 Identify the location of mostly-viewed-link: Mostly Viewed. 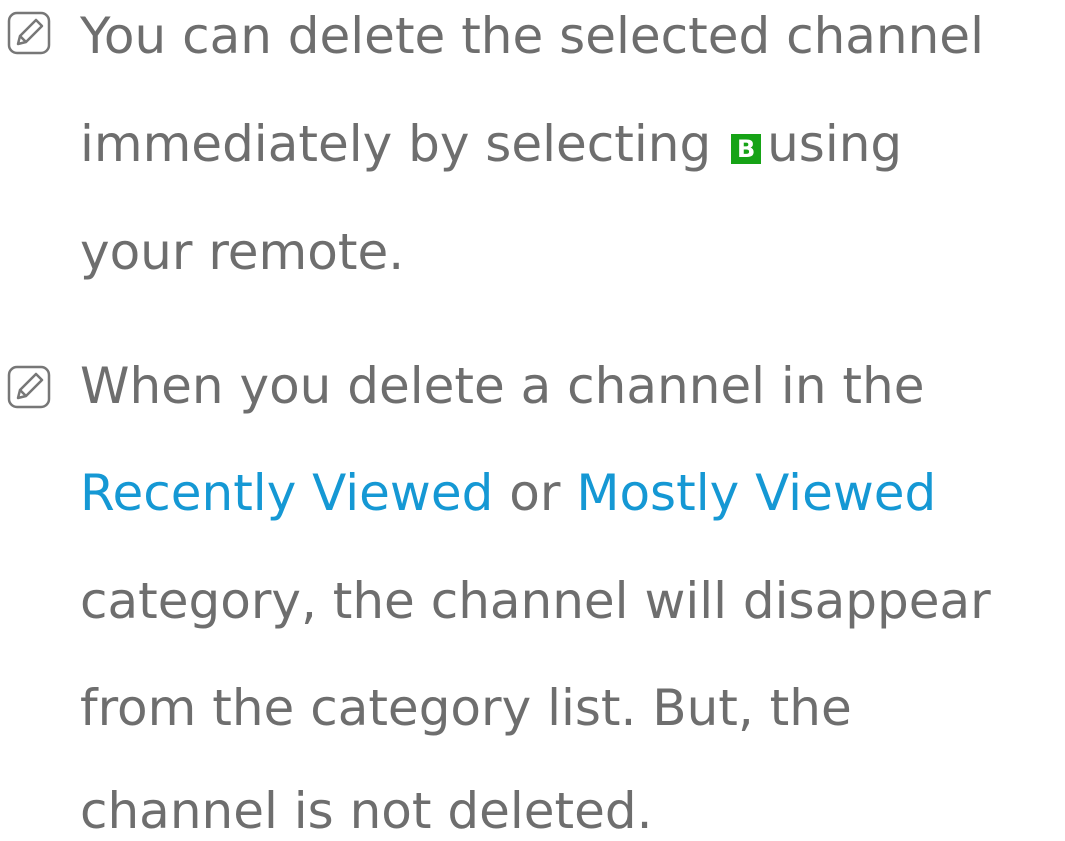
(756, 493).